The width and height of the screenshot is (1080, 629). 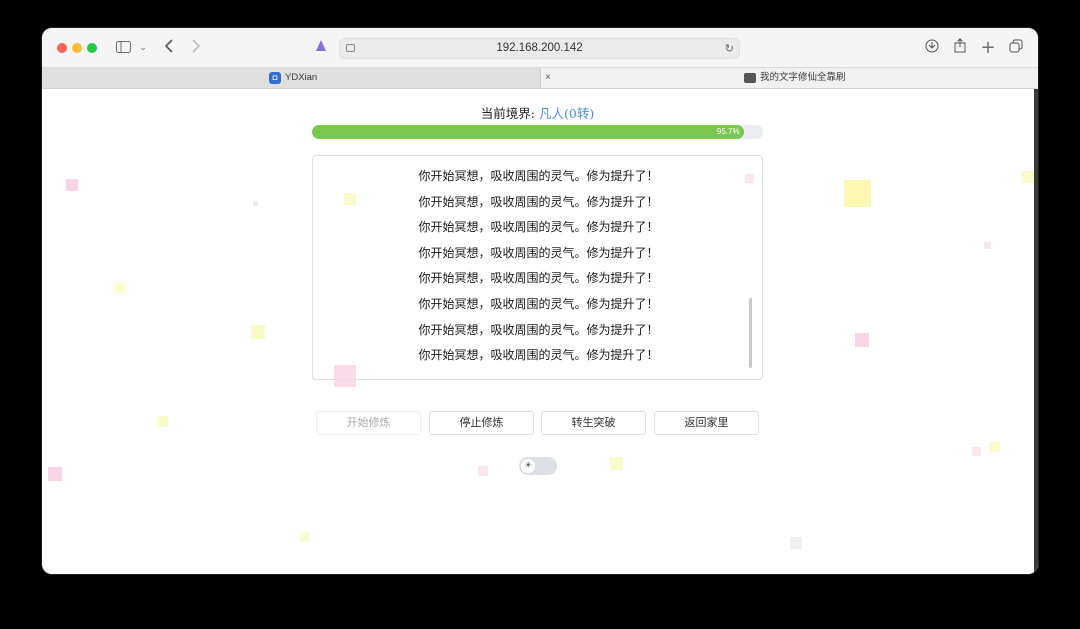 What do you see at coordinates (77, 48) in the screenshot?
I see `minimize-window-button` at bounding box center [77, 48].